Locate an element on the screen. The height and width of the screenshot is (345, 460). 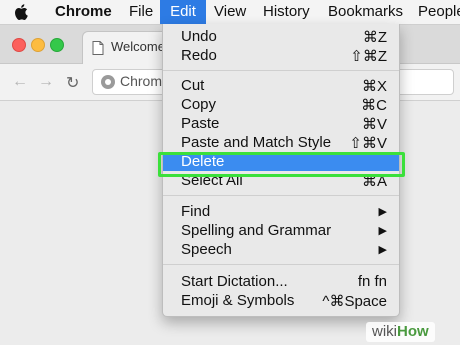
menu-history: History is located at coordinates (286, 12).